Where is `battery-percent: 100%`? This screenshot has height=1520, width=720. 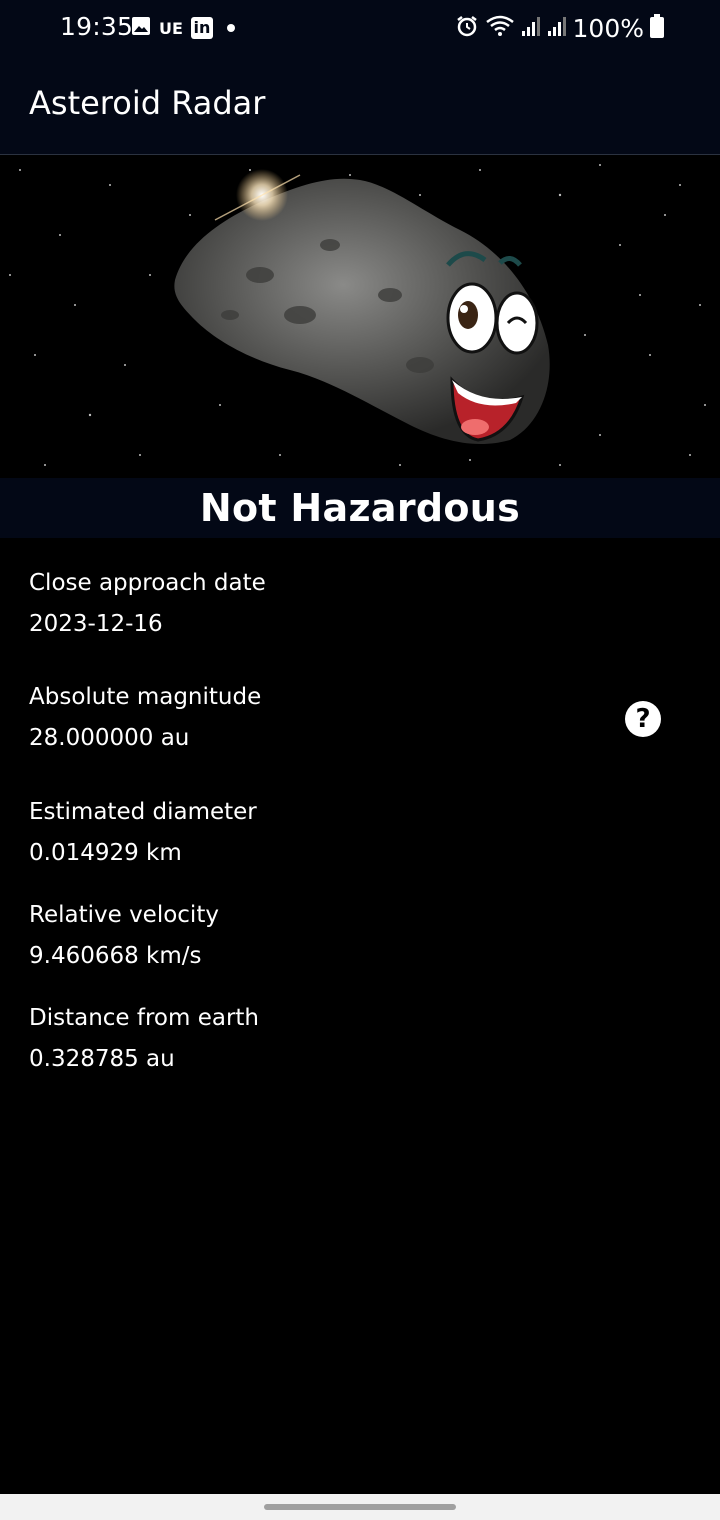 battery-percent: 100% is located at coordinates (608, 28).